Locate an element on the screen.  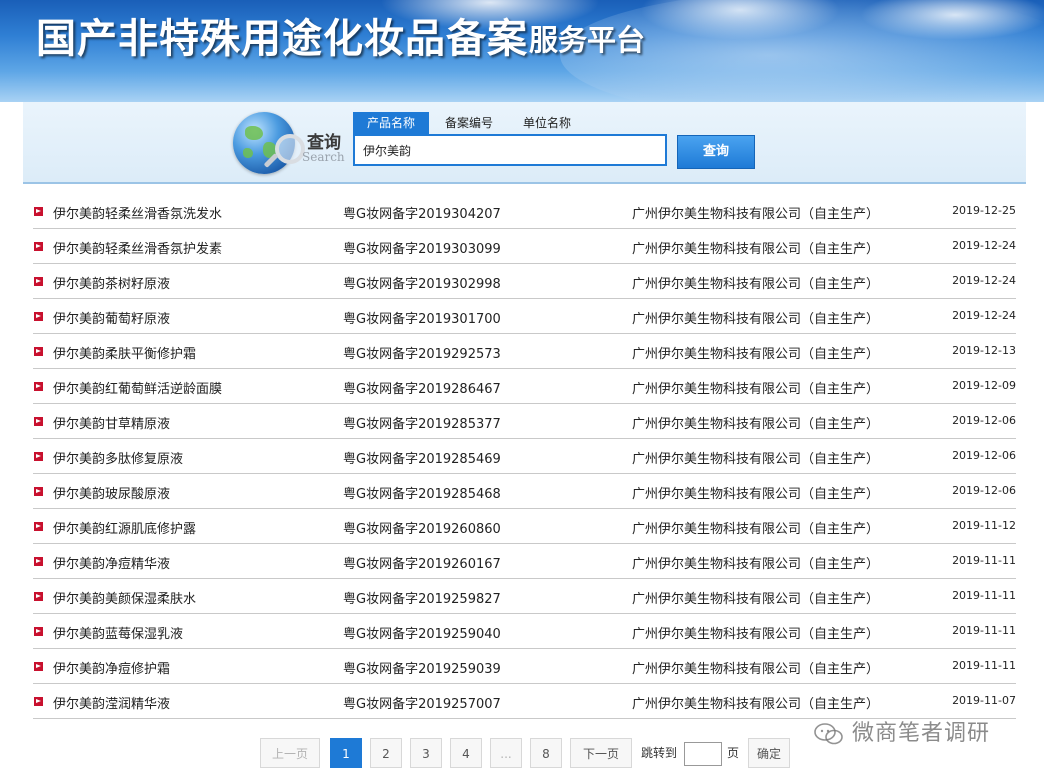
page-subtitle: 服务平台 is located at coordinates (587, 40).